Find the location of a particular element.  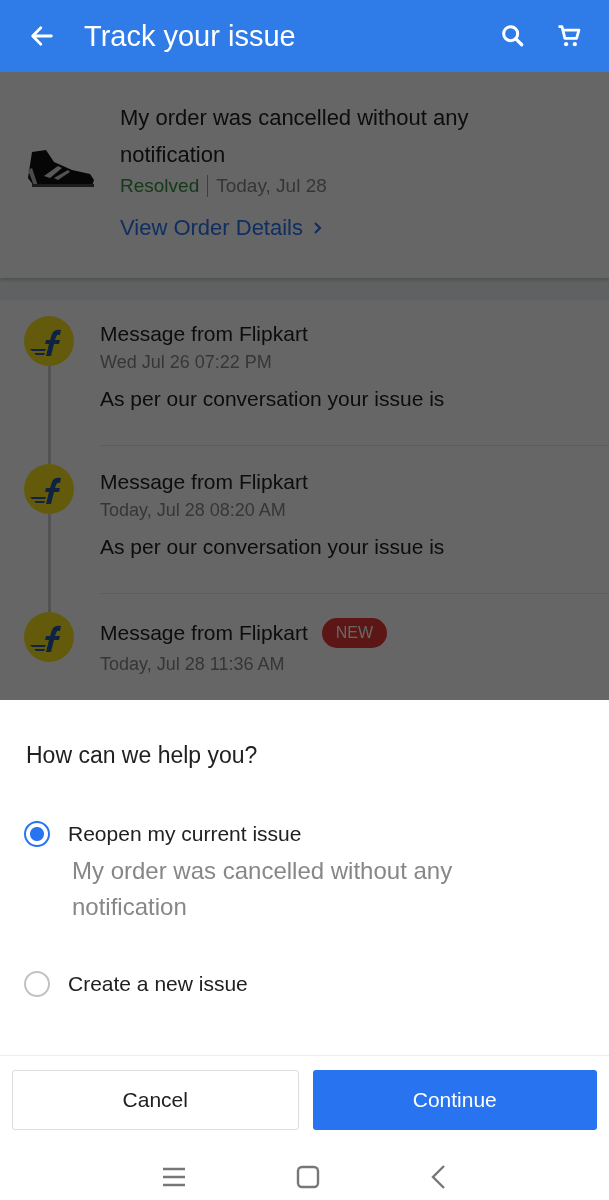

issue-title: My order was cancelled without any notification is located at coordinates (295, 136).